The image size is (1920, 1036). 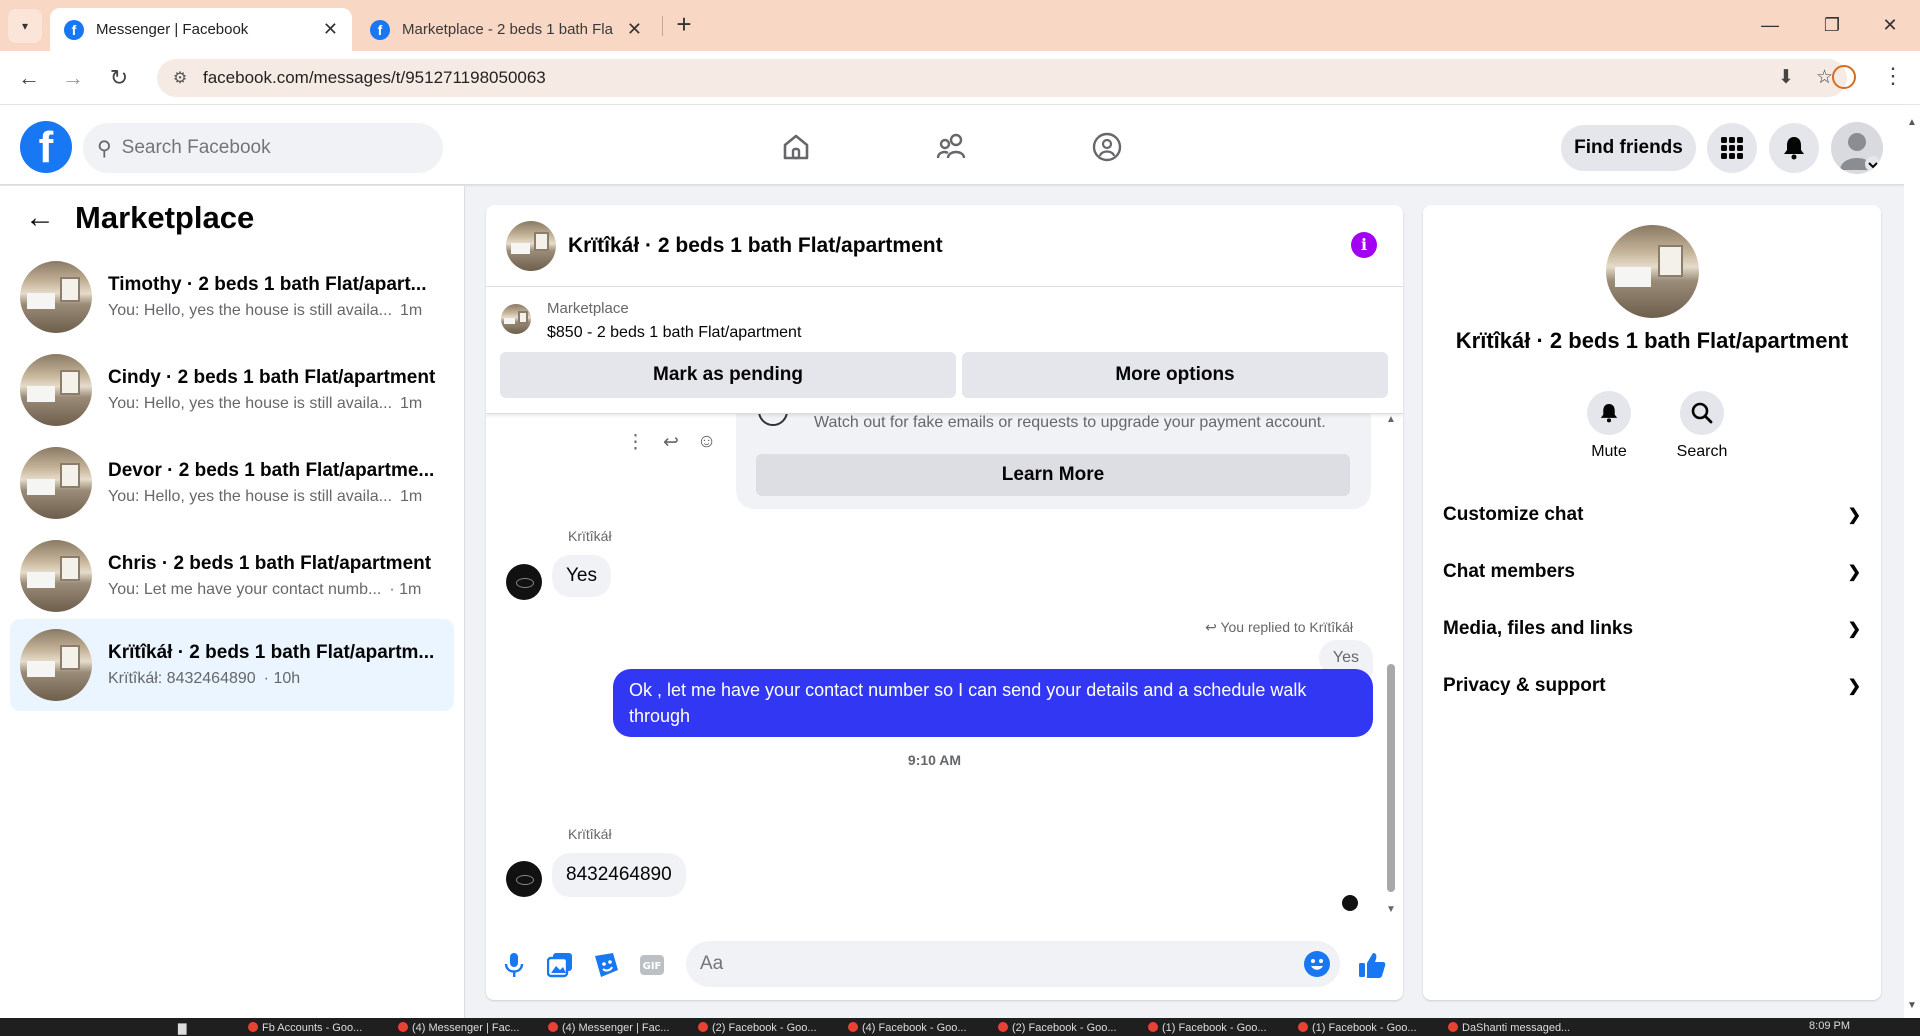 What do you see at coordinates (1053, 475) in the screenshot?
I see `learn-more-button: Learn More` at bounding box center [1053, 475].